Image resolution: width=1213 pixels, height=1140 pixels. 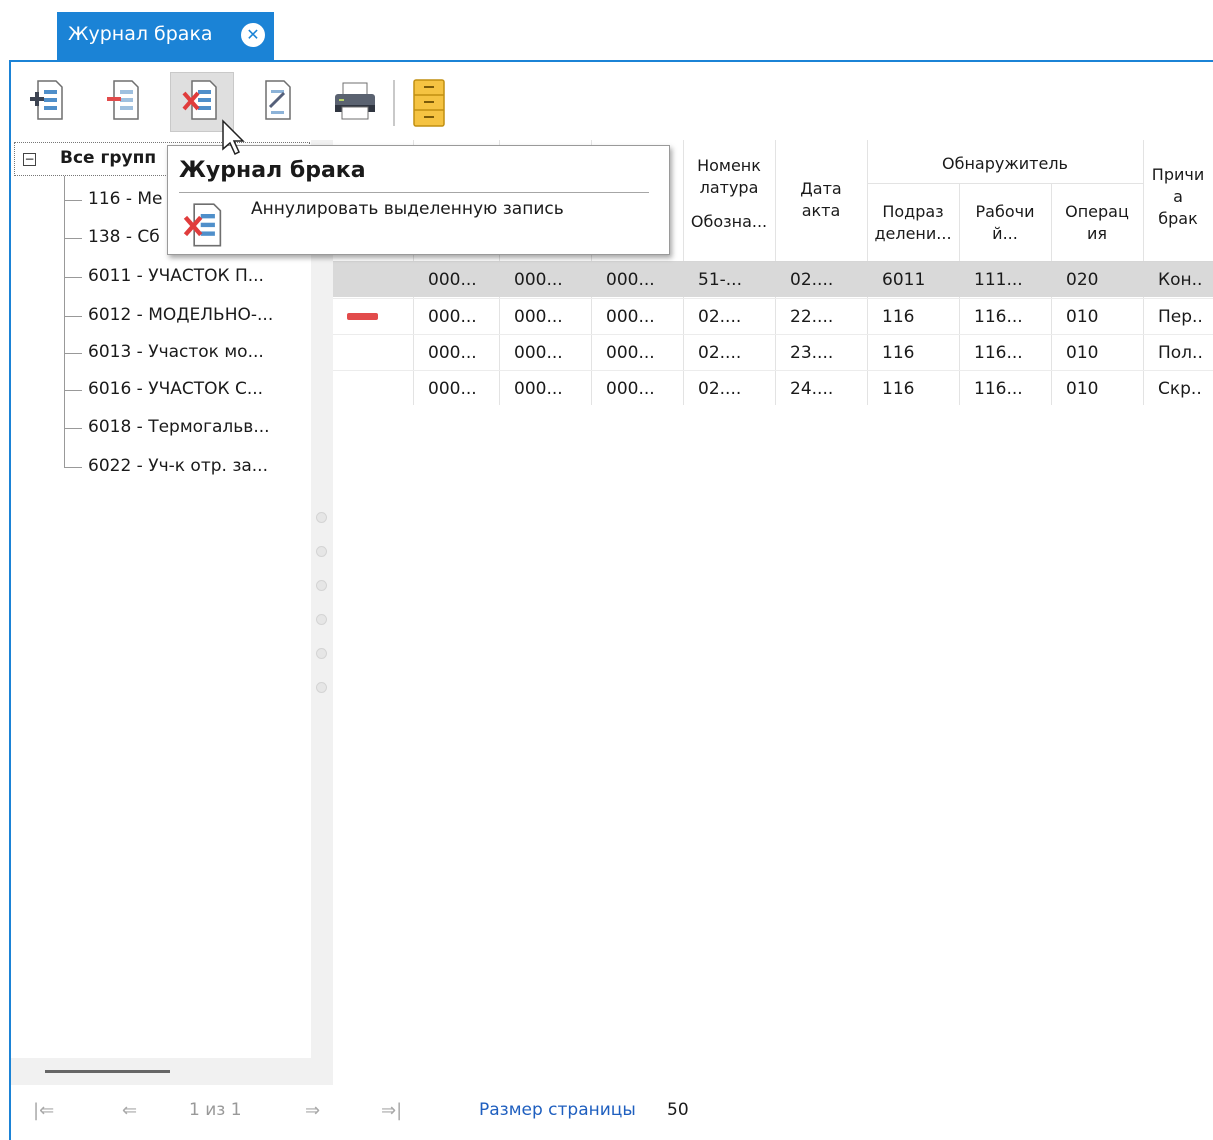 I want to click on add-record-button, so click(x=49, y=101).